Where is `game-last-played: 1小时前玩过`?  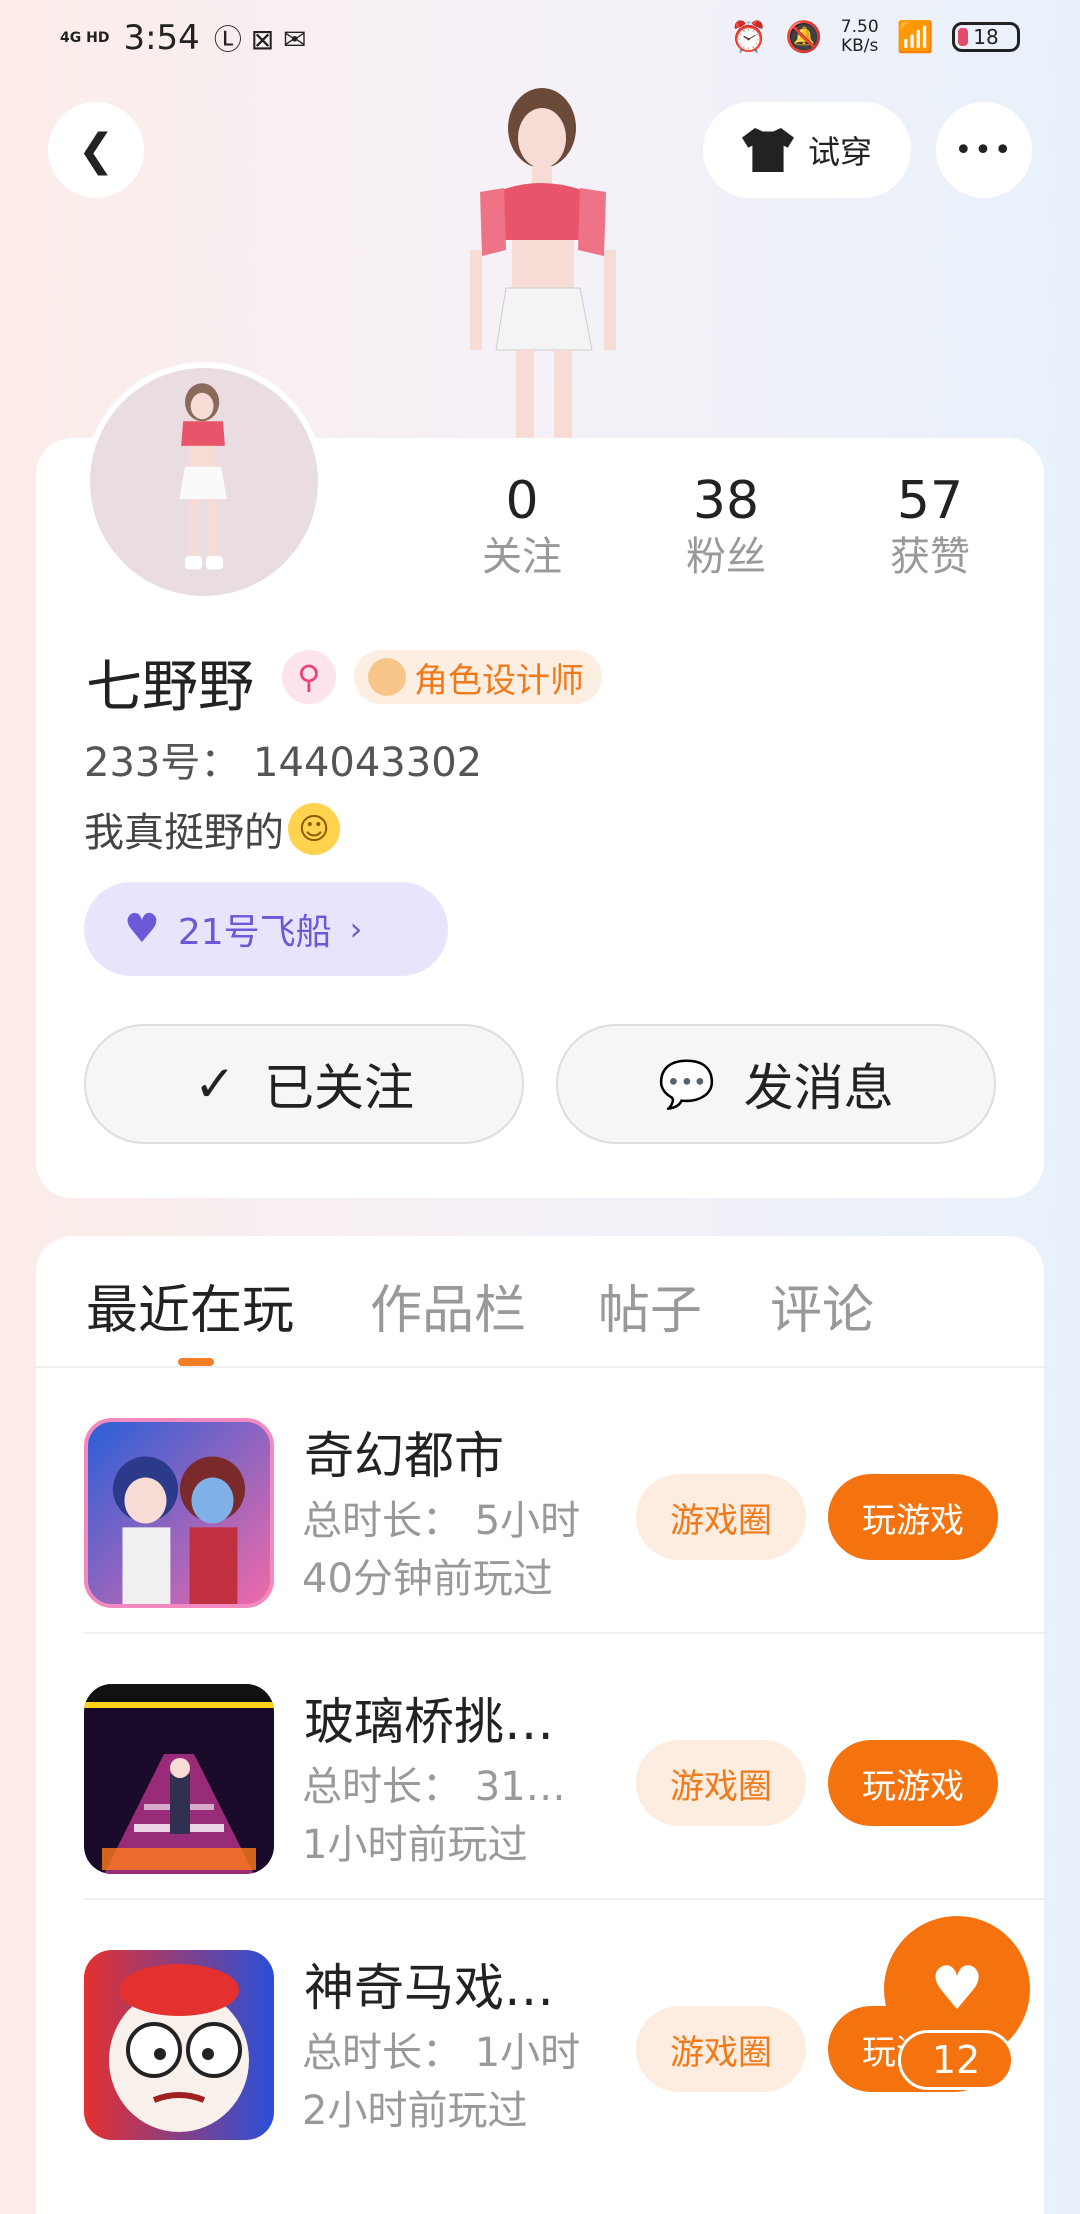 game-last-played: 1小时前玩过 is located at coordinates (415, 1845).